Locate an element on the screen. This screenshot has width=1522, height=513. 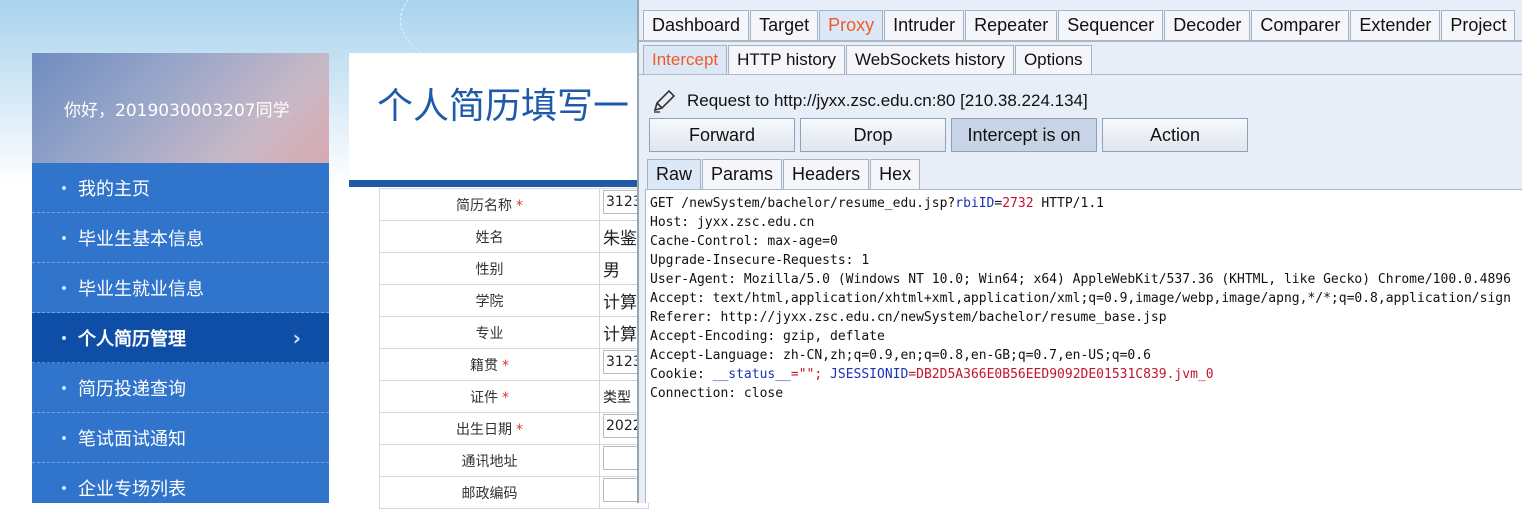
sidebar-item-basic-info: 毕业生基本信息 is located at coordinates (180, 238).